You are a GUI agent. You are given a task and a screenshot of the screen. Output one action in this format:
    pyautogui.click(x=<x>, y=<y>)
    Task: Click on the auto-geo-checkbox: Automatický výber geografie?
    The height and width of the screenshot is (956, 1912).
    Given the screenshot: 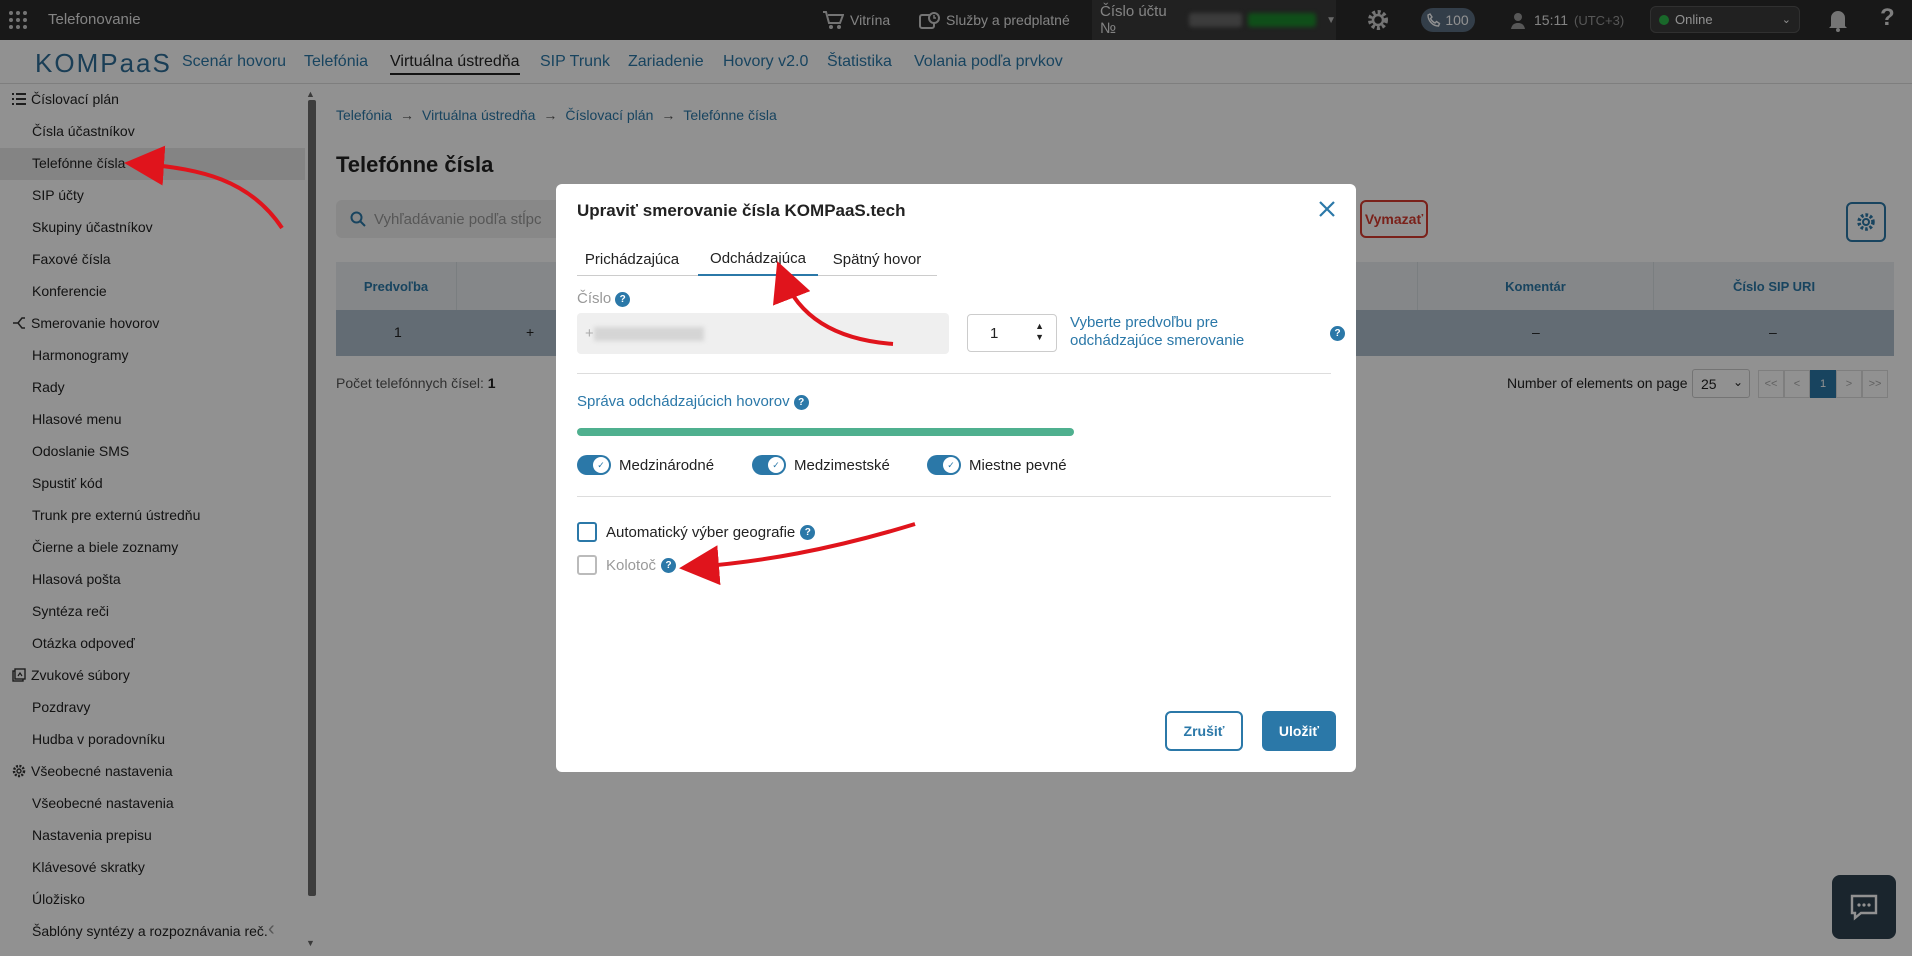 What is the action you would take?
    pyautogui.click(x=696, y=532)
    